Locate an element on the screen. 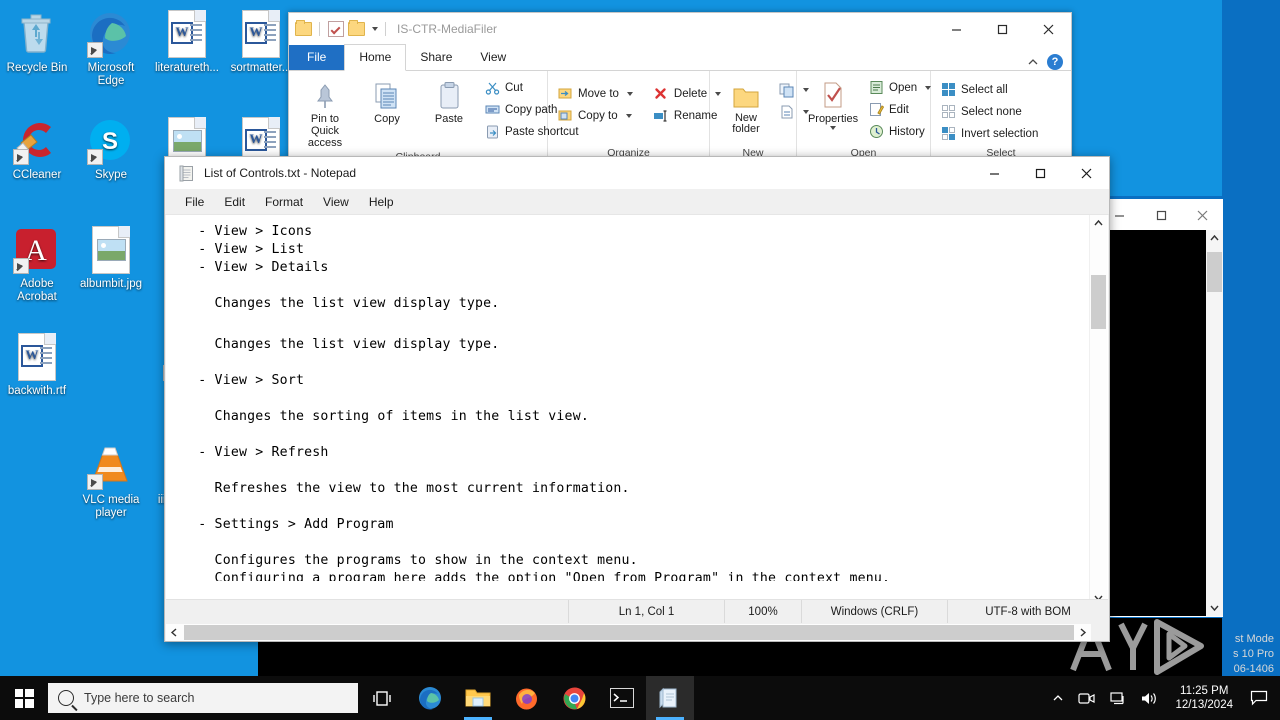 The height and width of the screenshot is (720, 1280). tab-share: Share is located at coordinates (436, 57).